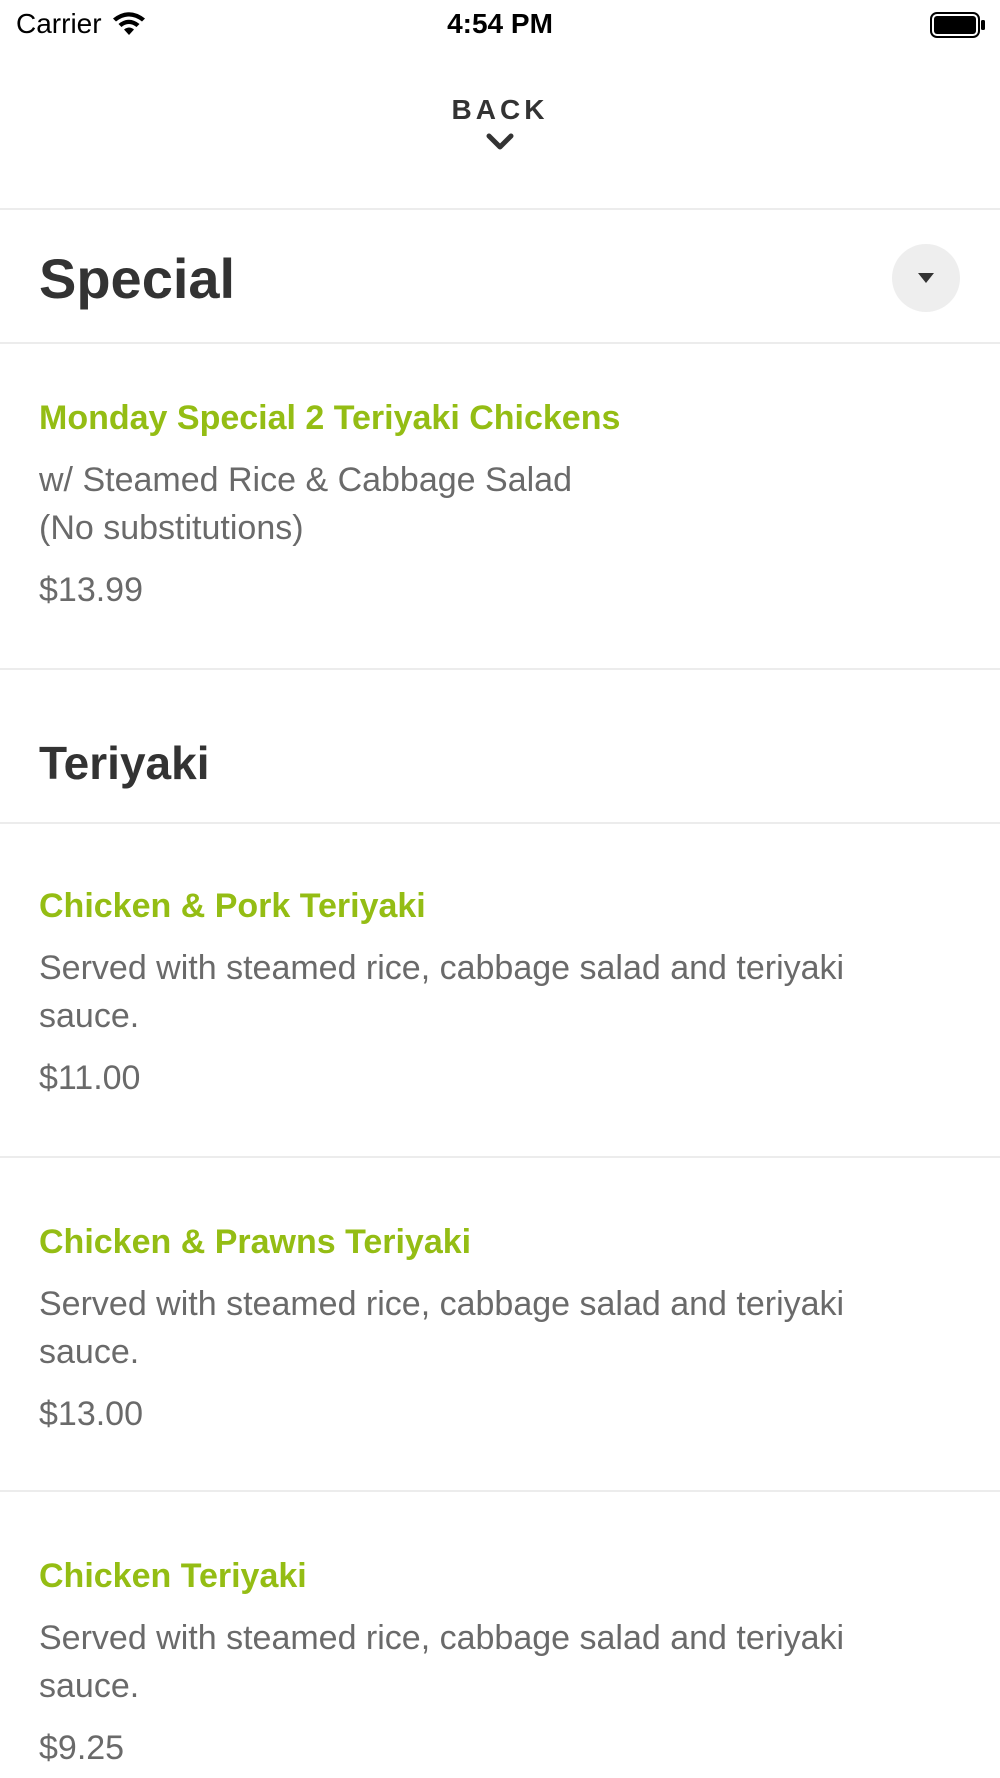 This screenshot has height=1778, width=1000. I want to click on category-dropdown-button, so click(926, 278).